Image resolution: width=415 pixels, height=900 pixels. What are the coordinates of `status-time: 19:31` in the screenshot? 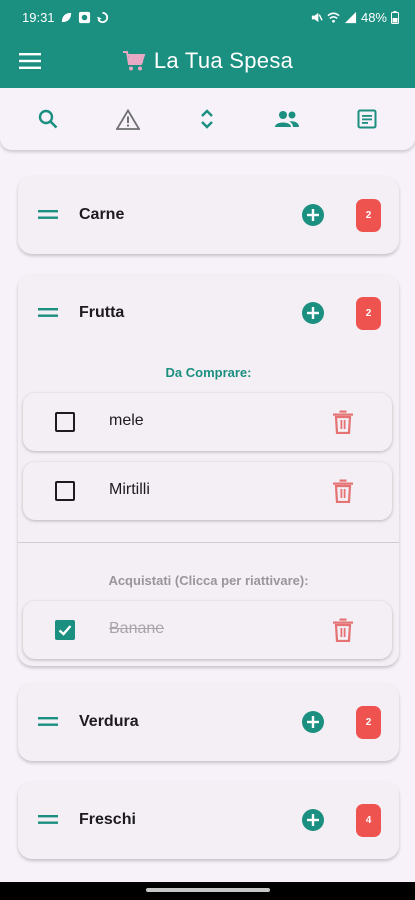 It's located at (38, 17).